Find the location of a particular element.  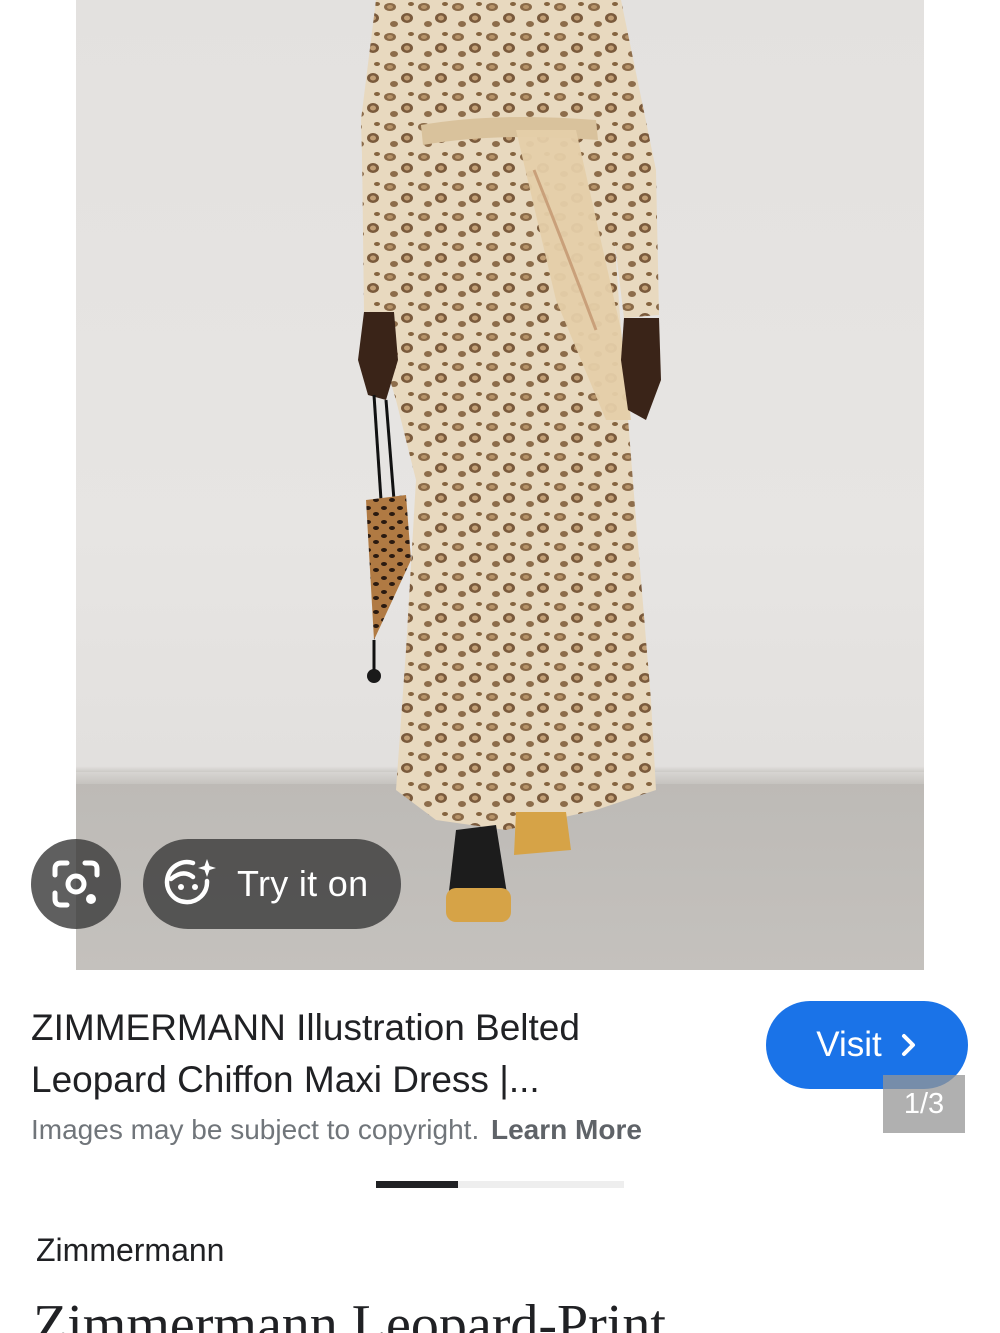

lens-search-button is located at coordinates (76, 884).